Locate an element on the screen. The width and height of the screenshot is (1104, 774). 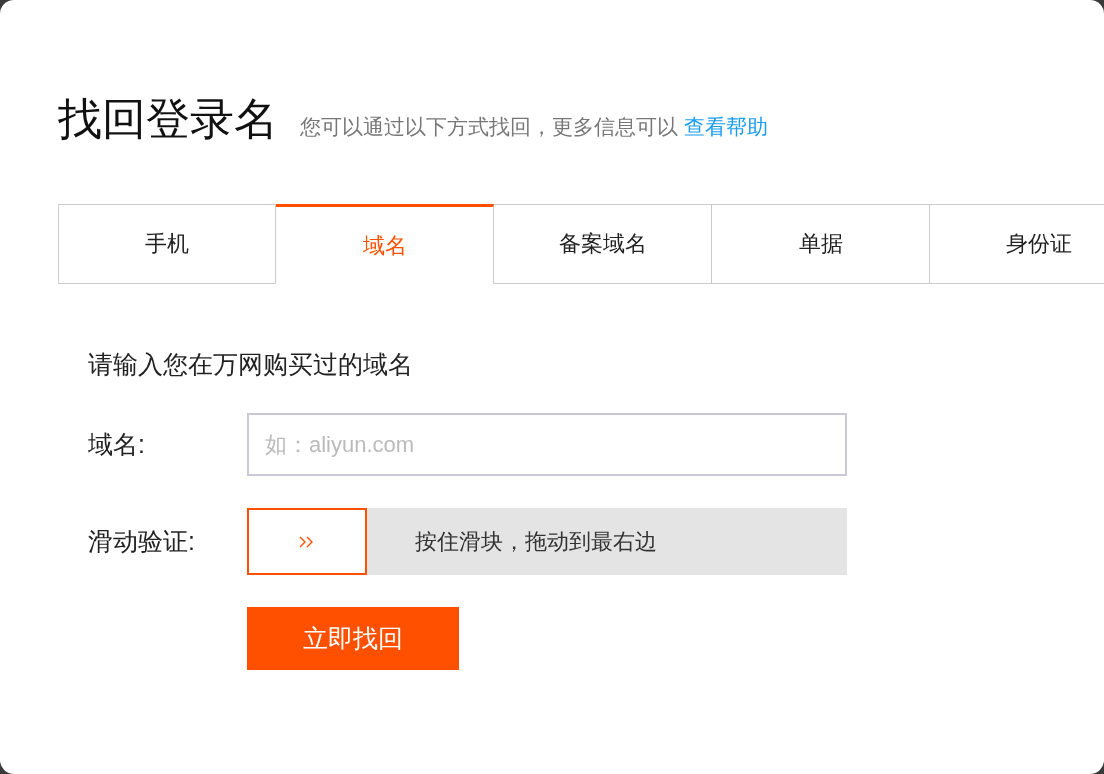
instruction-text: 请输入您在万网购买过的域名 is located at coordinates (251, 364).